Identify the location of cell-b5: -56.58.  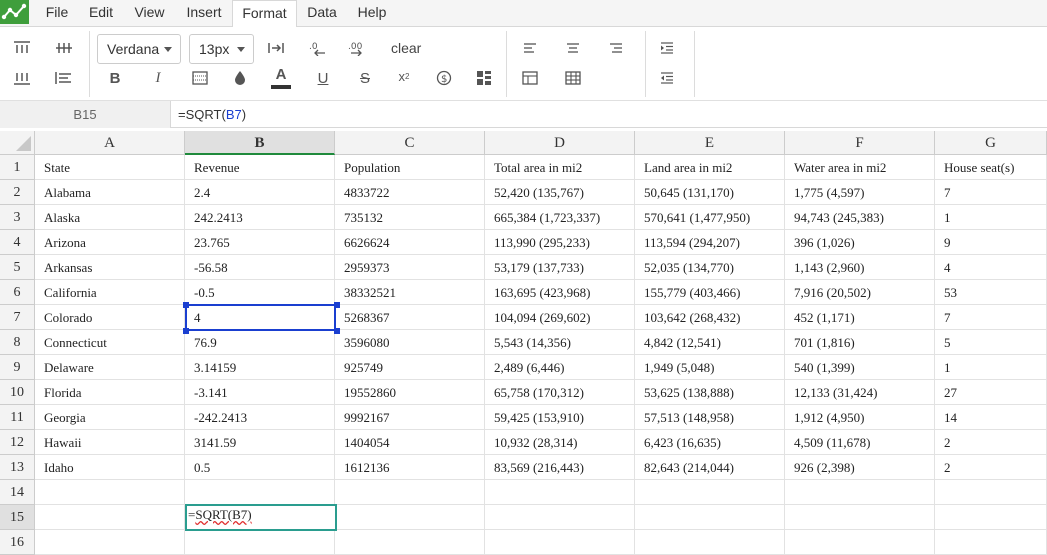
(260, 267).